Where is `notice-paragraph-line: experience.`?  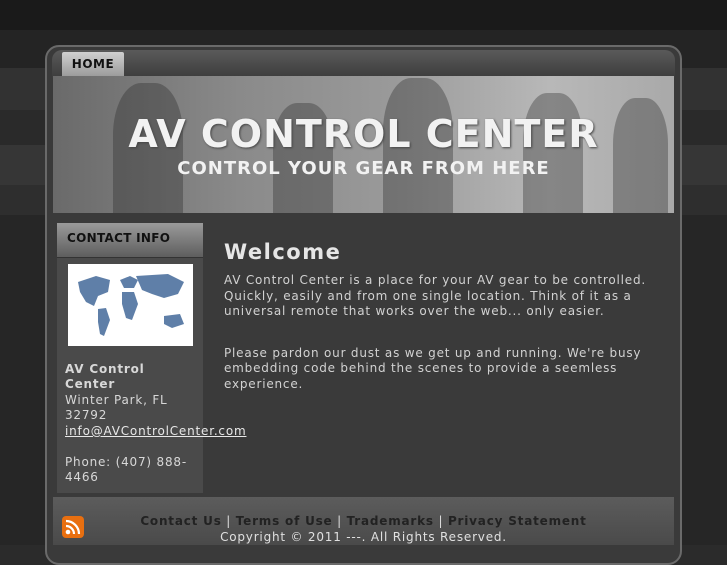 notice-paragraph-line: experience. is located at coordinates (264, 384).